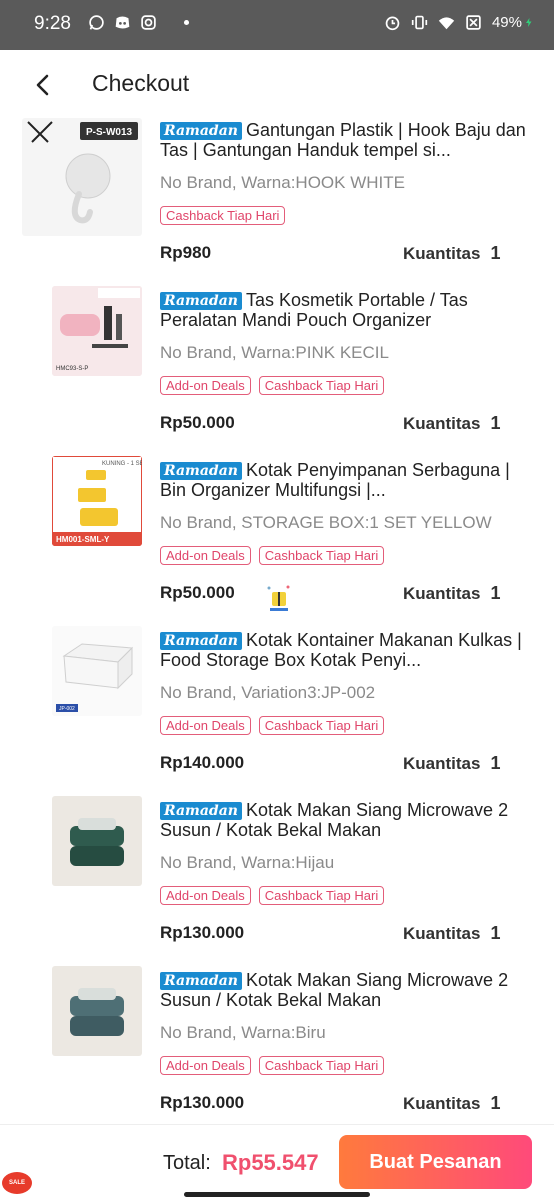 The height and width of the screenshot is (1201, 554). I want to click on no-sim-icon, so click(473, 22).